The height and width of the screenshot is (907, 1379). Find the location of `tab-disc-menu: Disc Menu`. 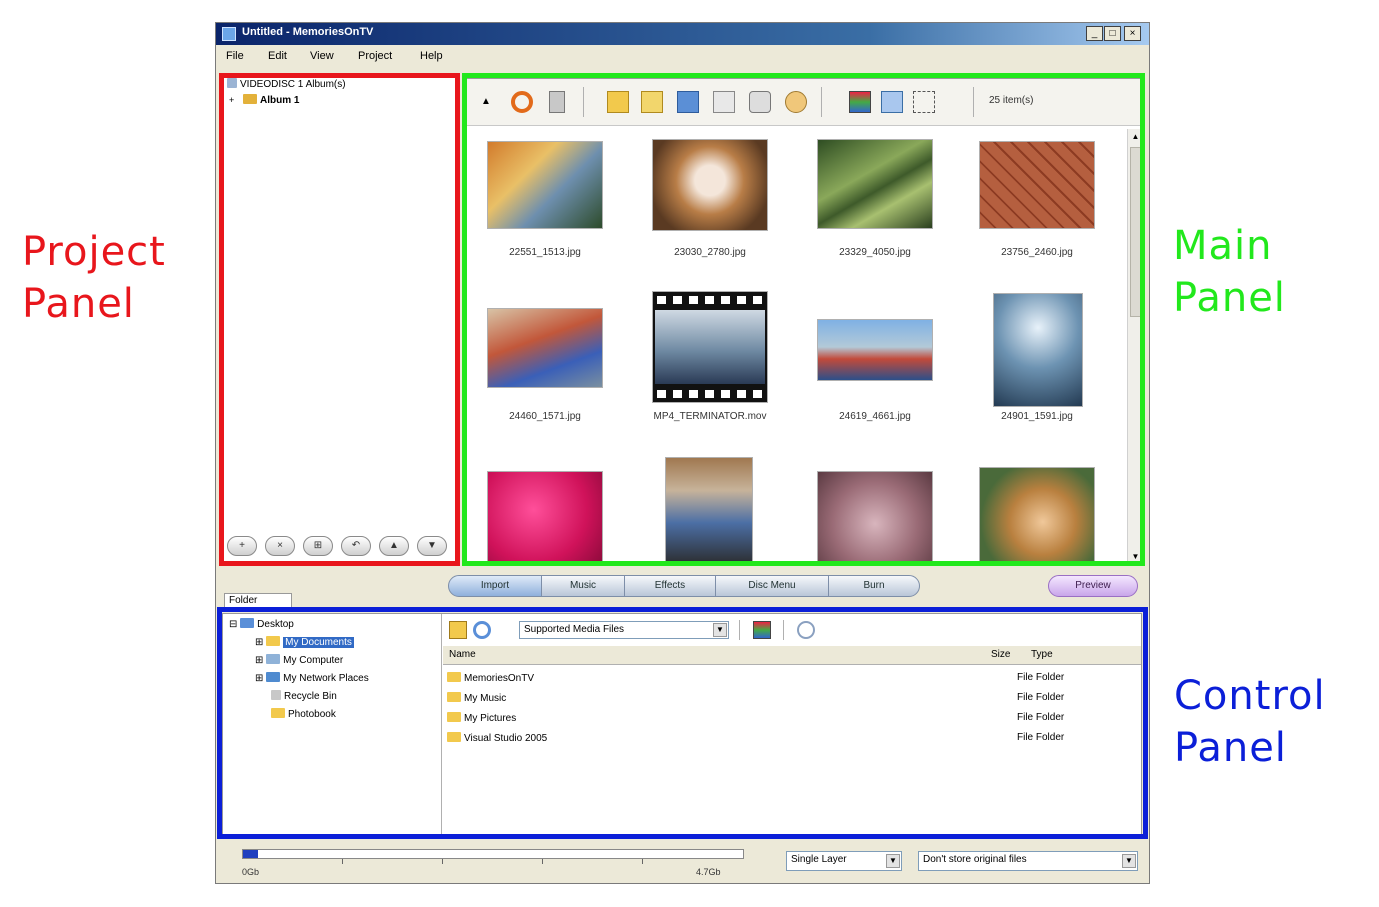

tab-disc-menu: Disc Menu is located at coordinates (772, 586).